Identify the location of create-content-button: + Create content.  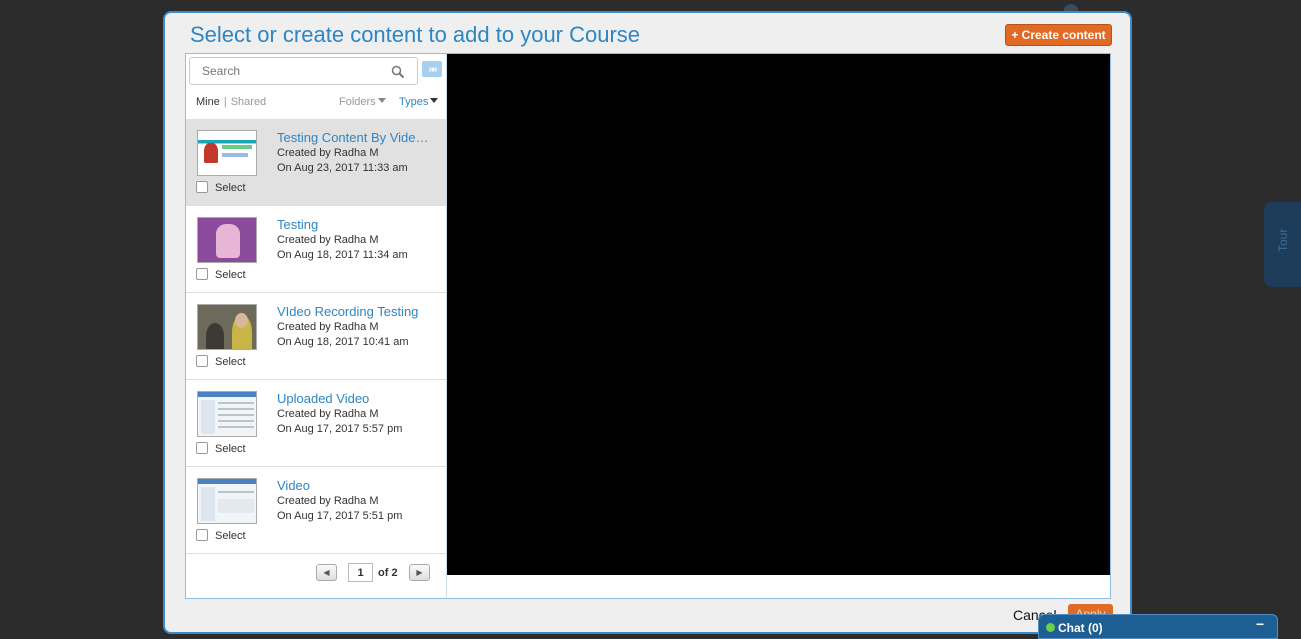
(1058, 35).